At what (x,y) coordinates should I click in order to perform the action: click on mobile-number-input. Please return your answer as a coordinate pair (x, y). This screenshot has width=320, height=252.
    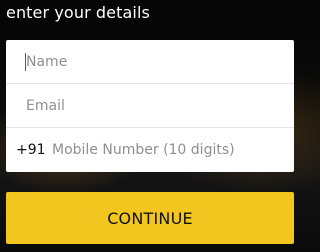
    Looking at the image, I should click on (172, 150).